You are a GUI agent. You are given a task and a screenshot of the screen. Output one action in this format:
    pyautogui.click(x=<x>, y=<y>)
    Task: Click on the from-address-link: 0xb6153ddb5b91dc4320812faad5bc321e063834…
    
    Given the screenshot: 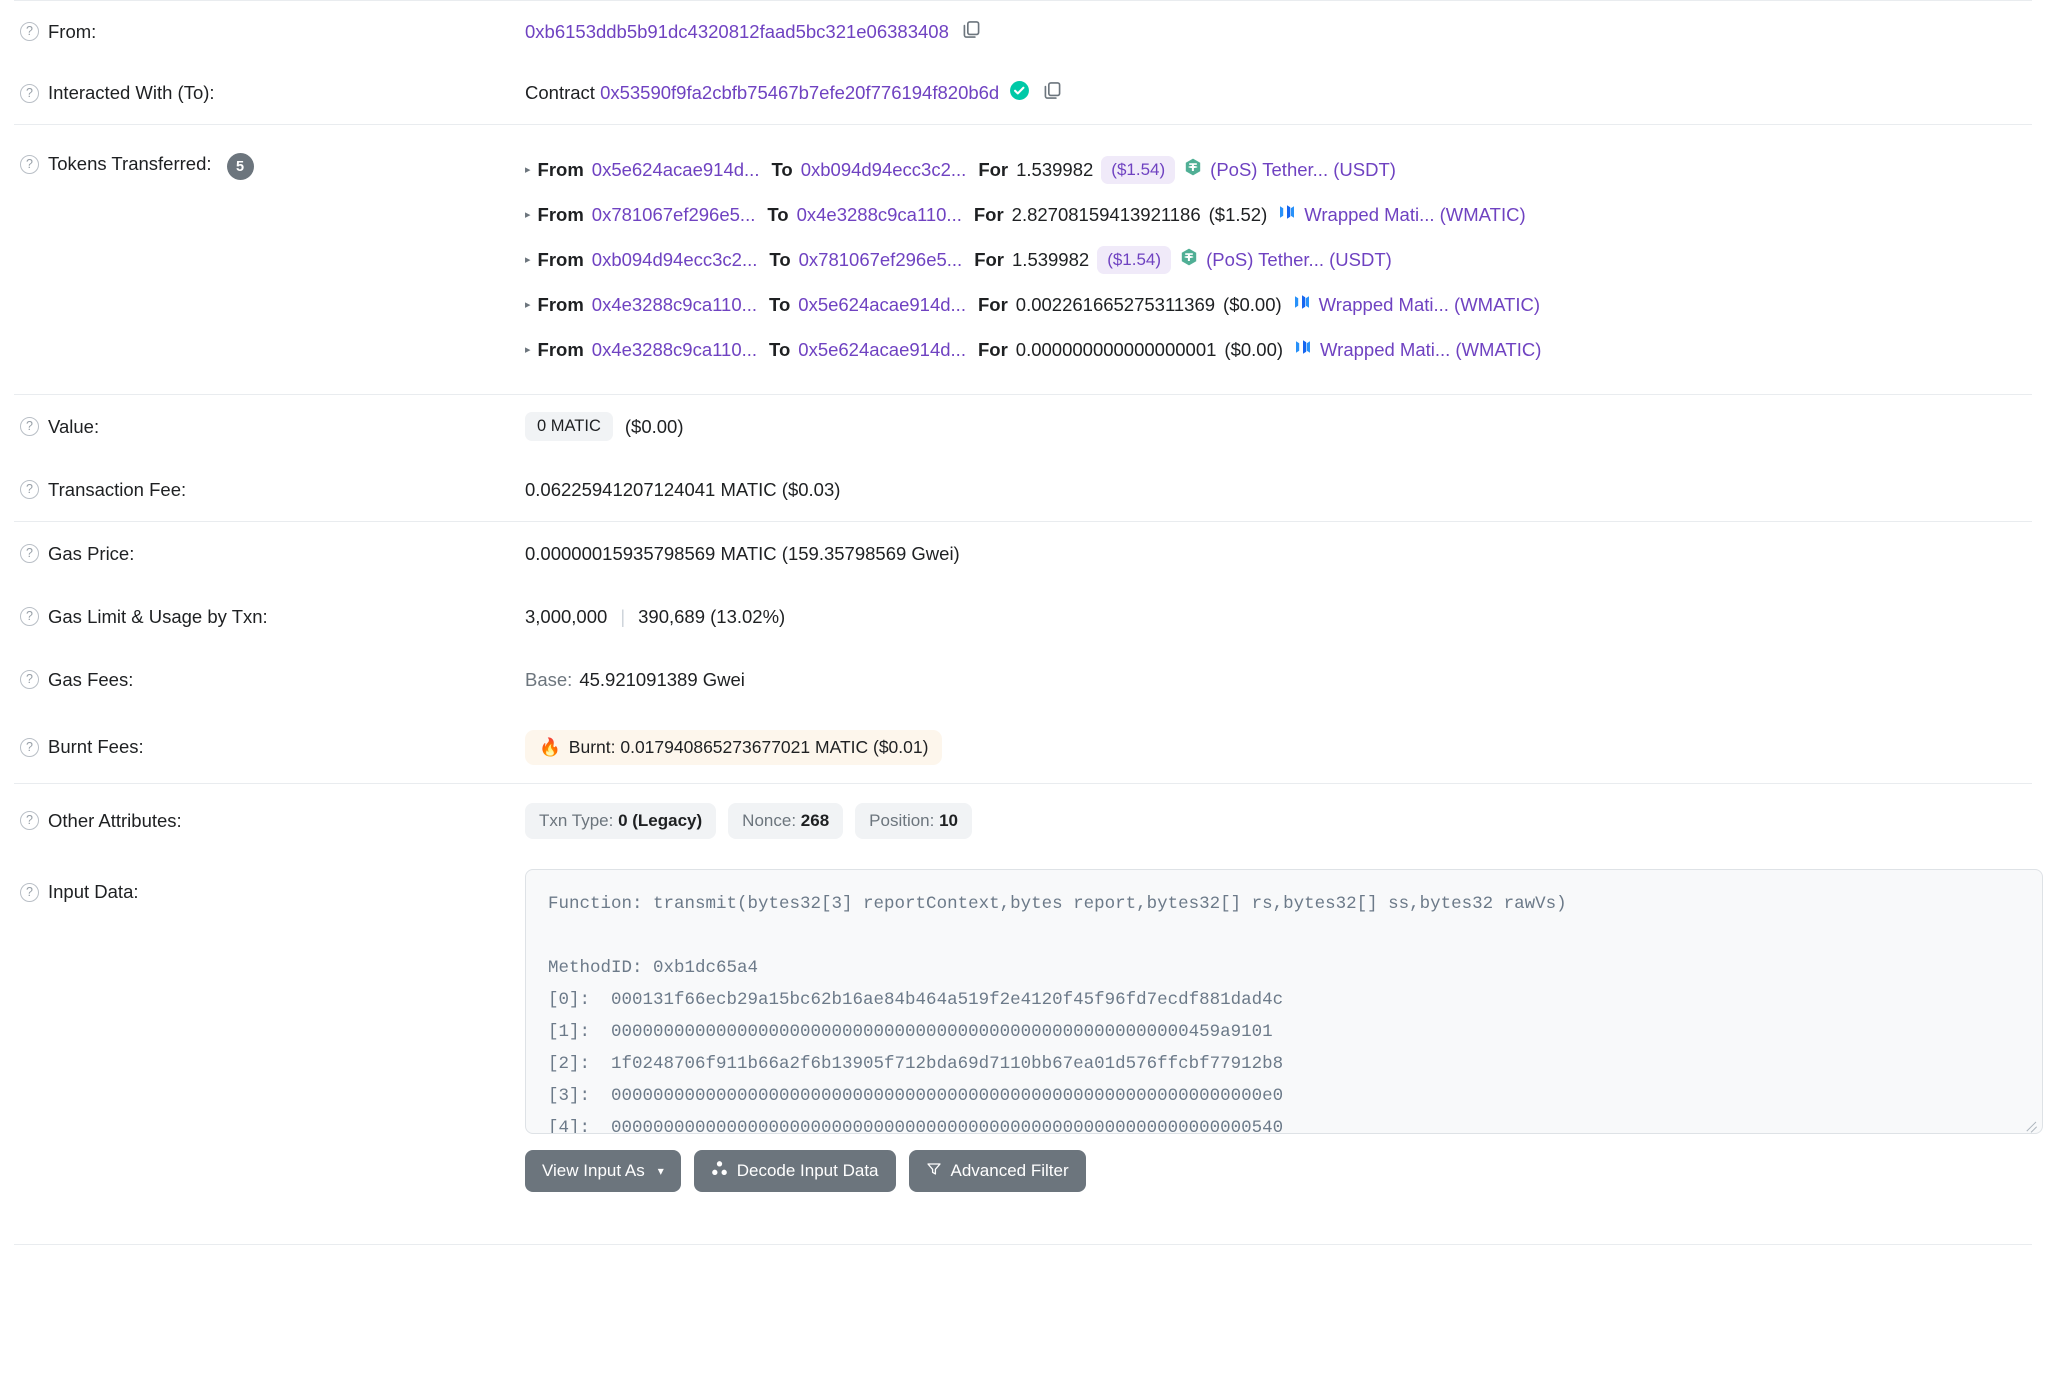 What is the action you would take?
    pyautogui.click(x=737, y=32)
    